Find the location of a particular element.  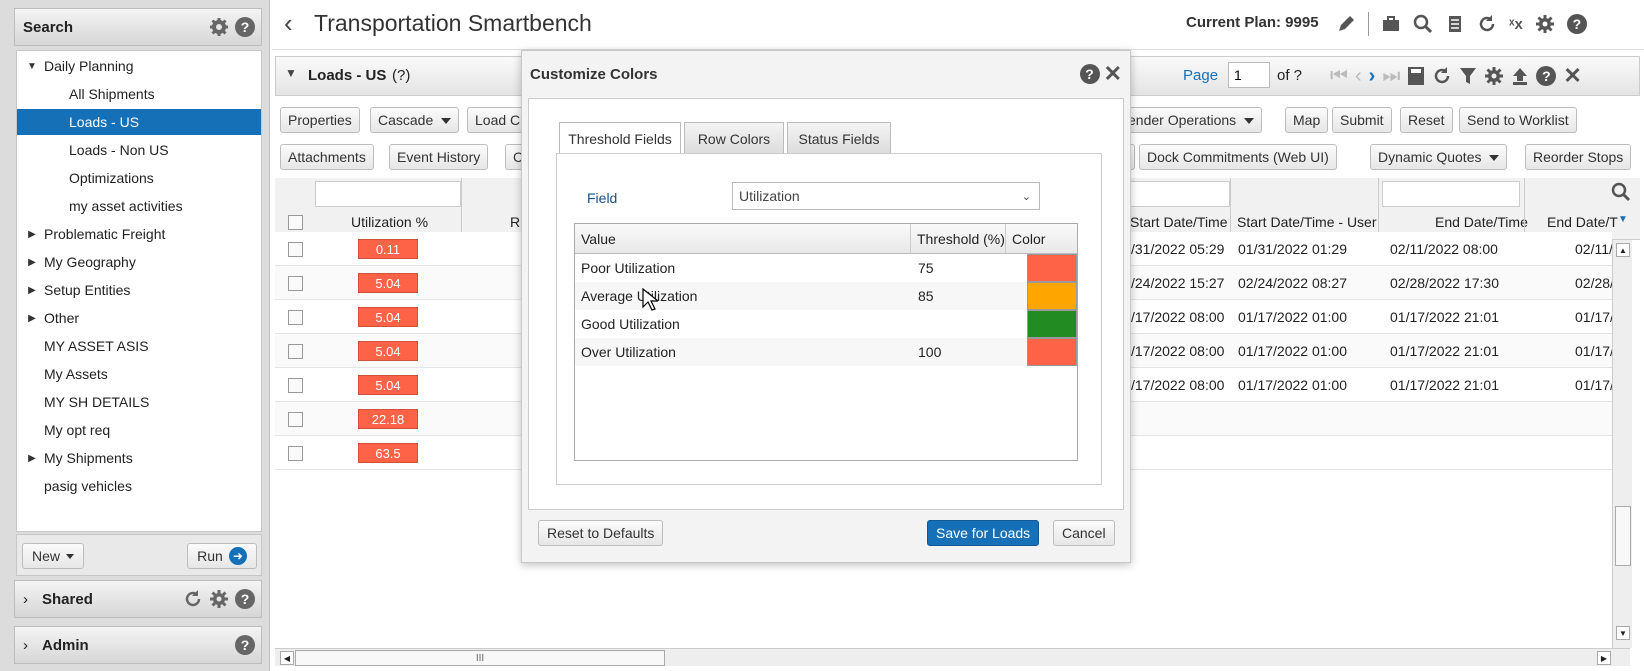

horizontal-scrollbar: ◀ III ▶ is located at coordinates (952, 657).